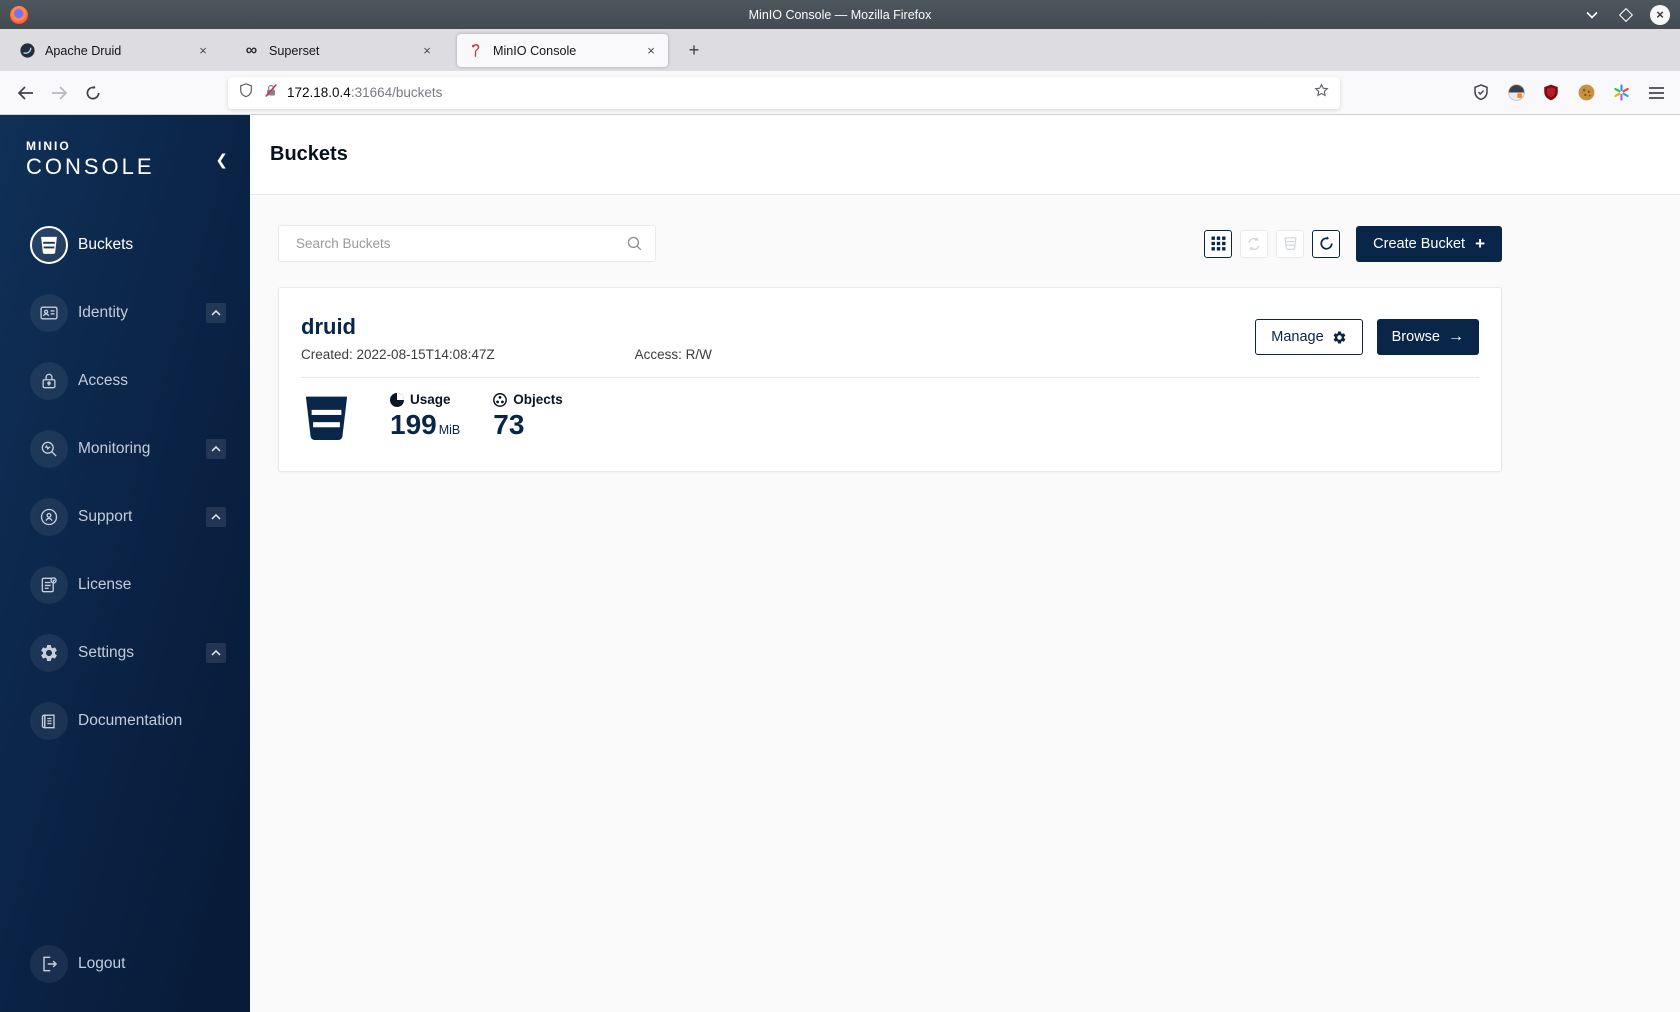 The image size is (1680, 1012). Describe the element at coordinates (326, 418) in the screenshot. I see `bucket-icon` at that location.